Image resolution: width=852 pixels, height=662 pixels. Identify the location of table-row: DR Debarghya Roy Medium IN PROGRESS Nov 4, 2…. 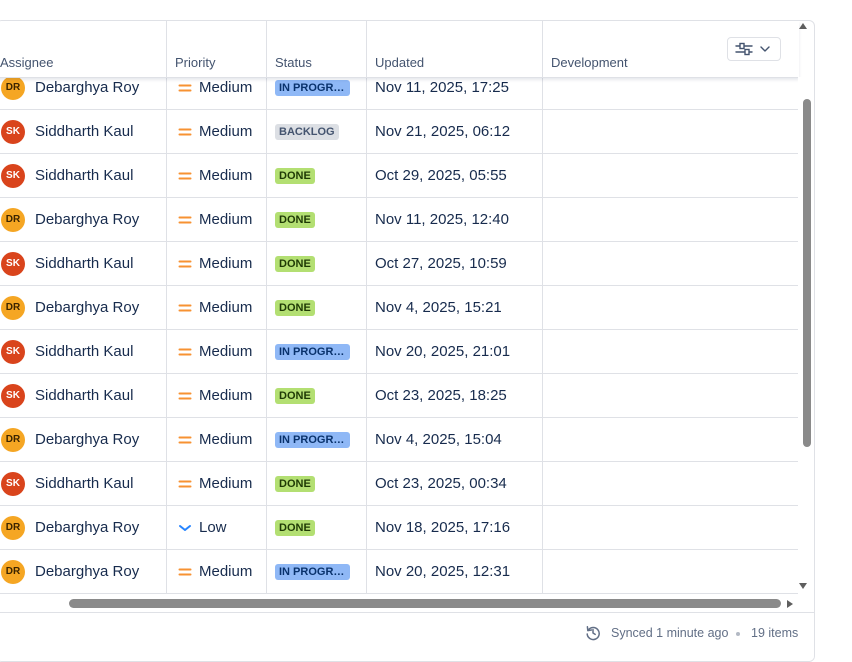
(399, 440).